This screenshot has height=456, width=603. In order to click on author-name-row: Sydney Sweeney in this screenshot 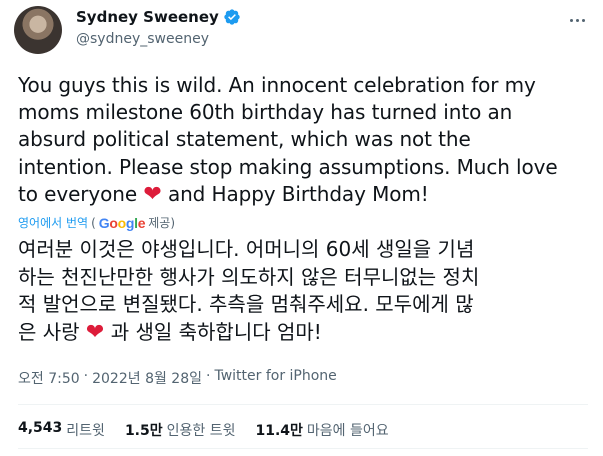, I will do `click(158, 17)`.